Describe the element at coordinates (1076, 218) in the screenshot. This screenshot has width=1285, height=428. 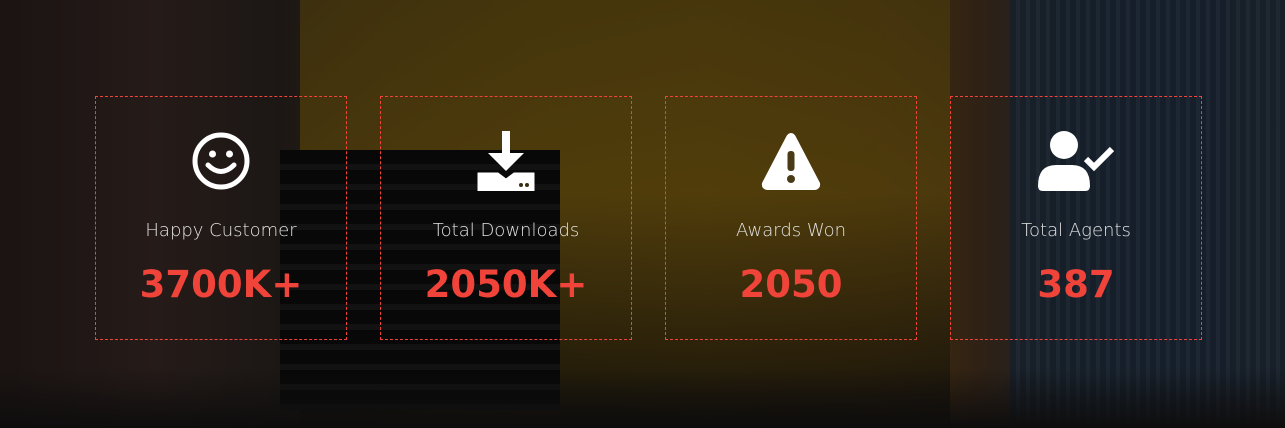
I see `counter-total-agents: Total Agents 387` at that location.